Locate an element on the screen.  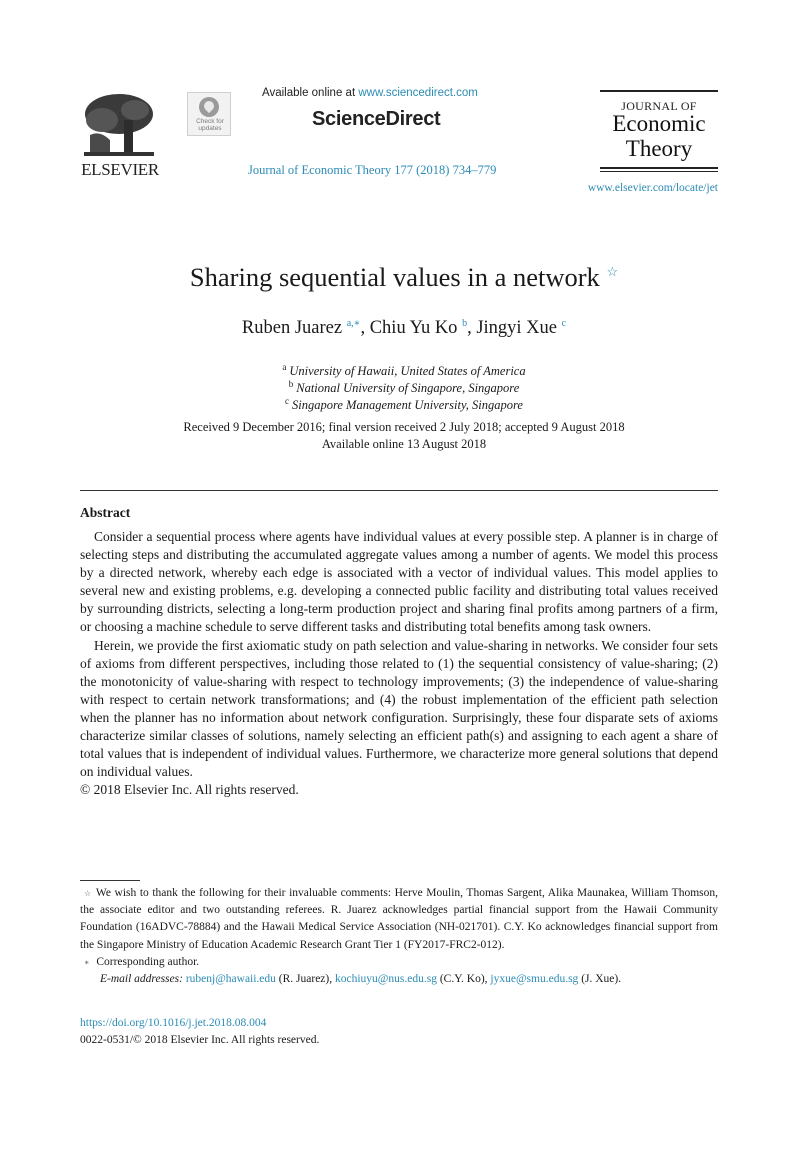
author-name: Chiu Yu Ko is located at coordinates (413, 328).